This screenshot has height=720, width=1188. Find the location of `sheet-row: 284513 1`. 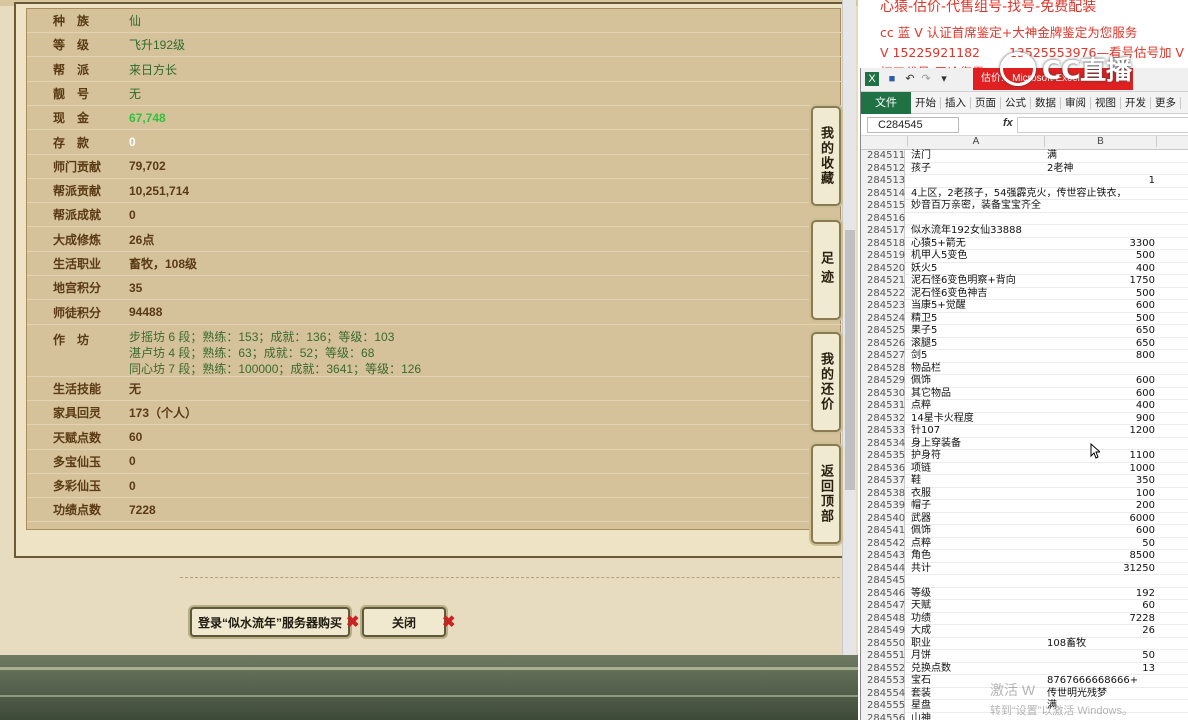

sheet-row: 284513 1 is located at coordinates (1024, 181).